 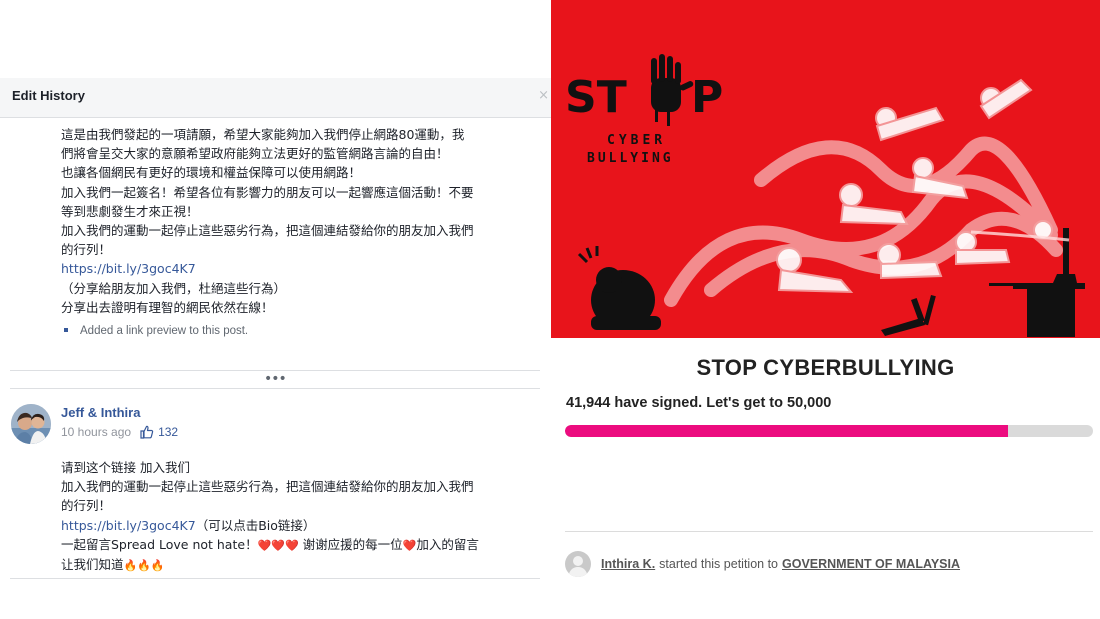 What do you see at coordinates (275, 98) in the screenshot?
I see `edit-history-header: Edit History ×` at bounding box center [275, 98].